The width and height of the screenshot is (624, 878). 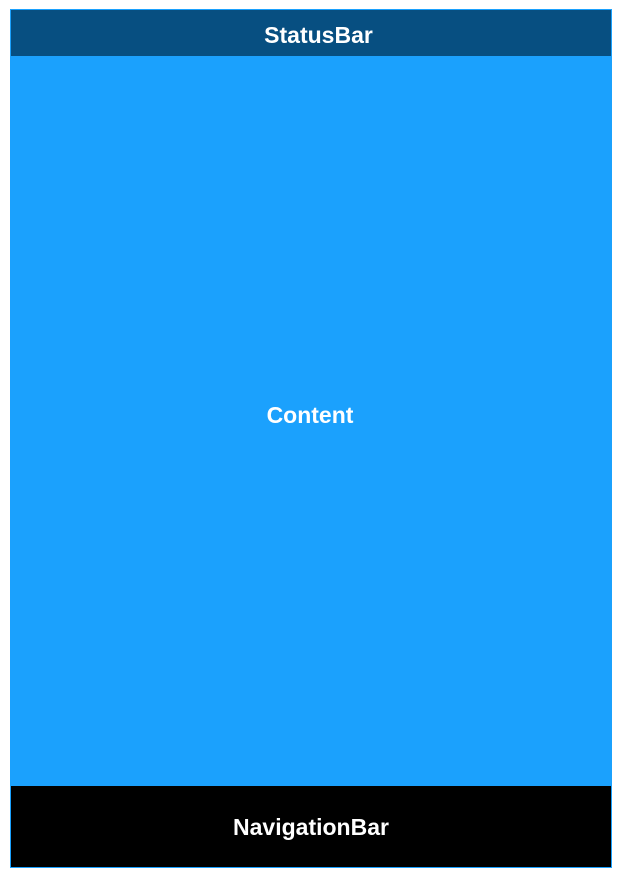 I want to click on navigation-bar: NavigationBar, so click(x=311, y=826).